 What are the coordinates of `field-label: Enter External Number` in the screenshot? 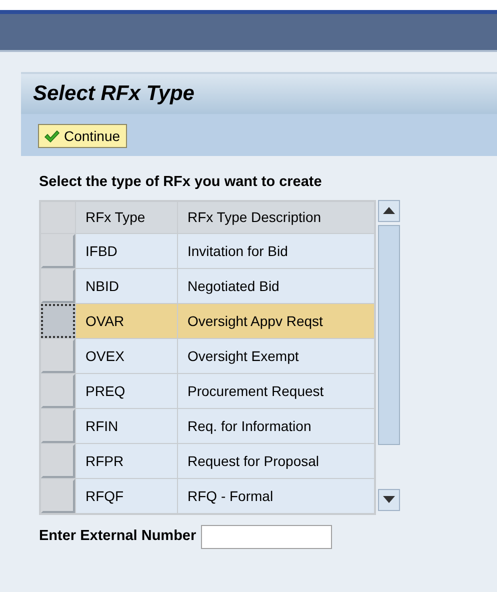 It's located at (117, 536).